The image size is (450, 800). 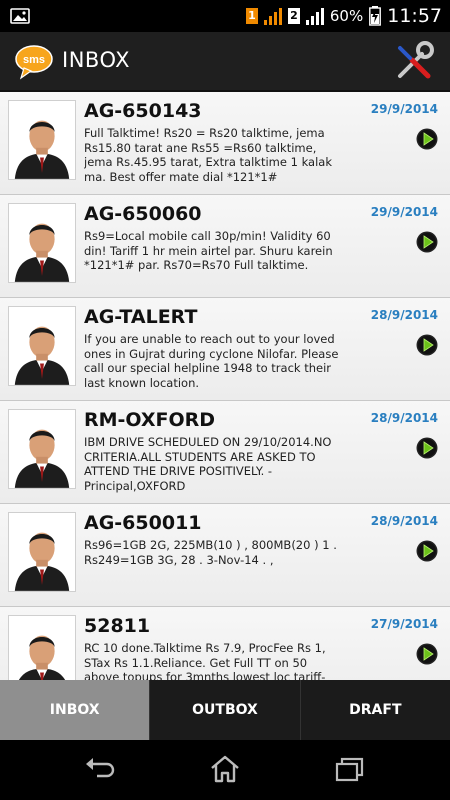 I want to click on bottom-tabs: INBOX OUTBOX DRAFT, so click(x=225, y=710).